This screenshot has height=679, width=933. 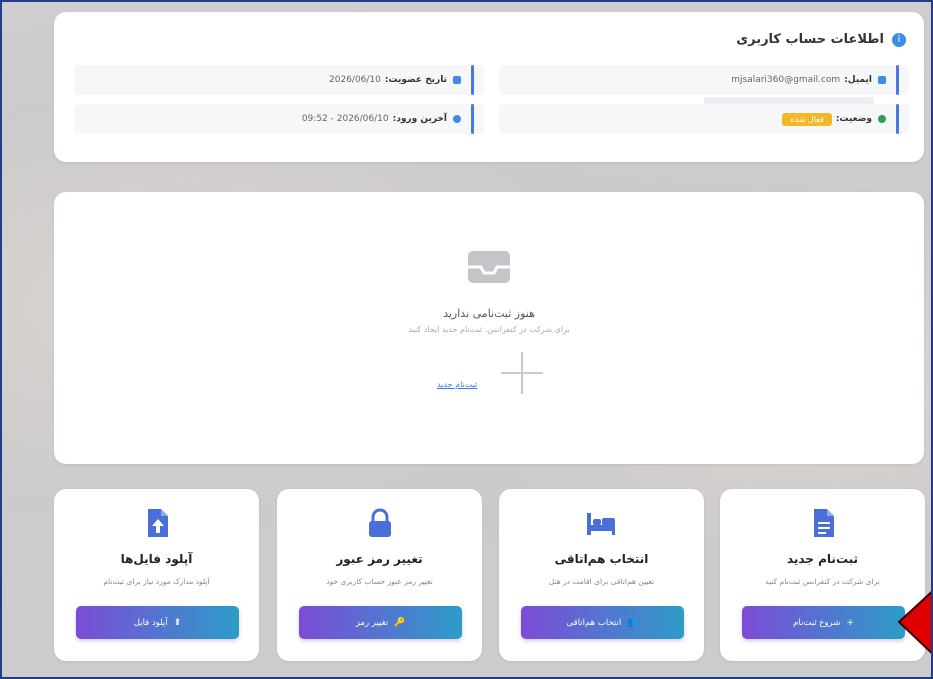 I want to click on card-title: آپلود فایل‌ها, so click(x=156, y=559).